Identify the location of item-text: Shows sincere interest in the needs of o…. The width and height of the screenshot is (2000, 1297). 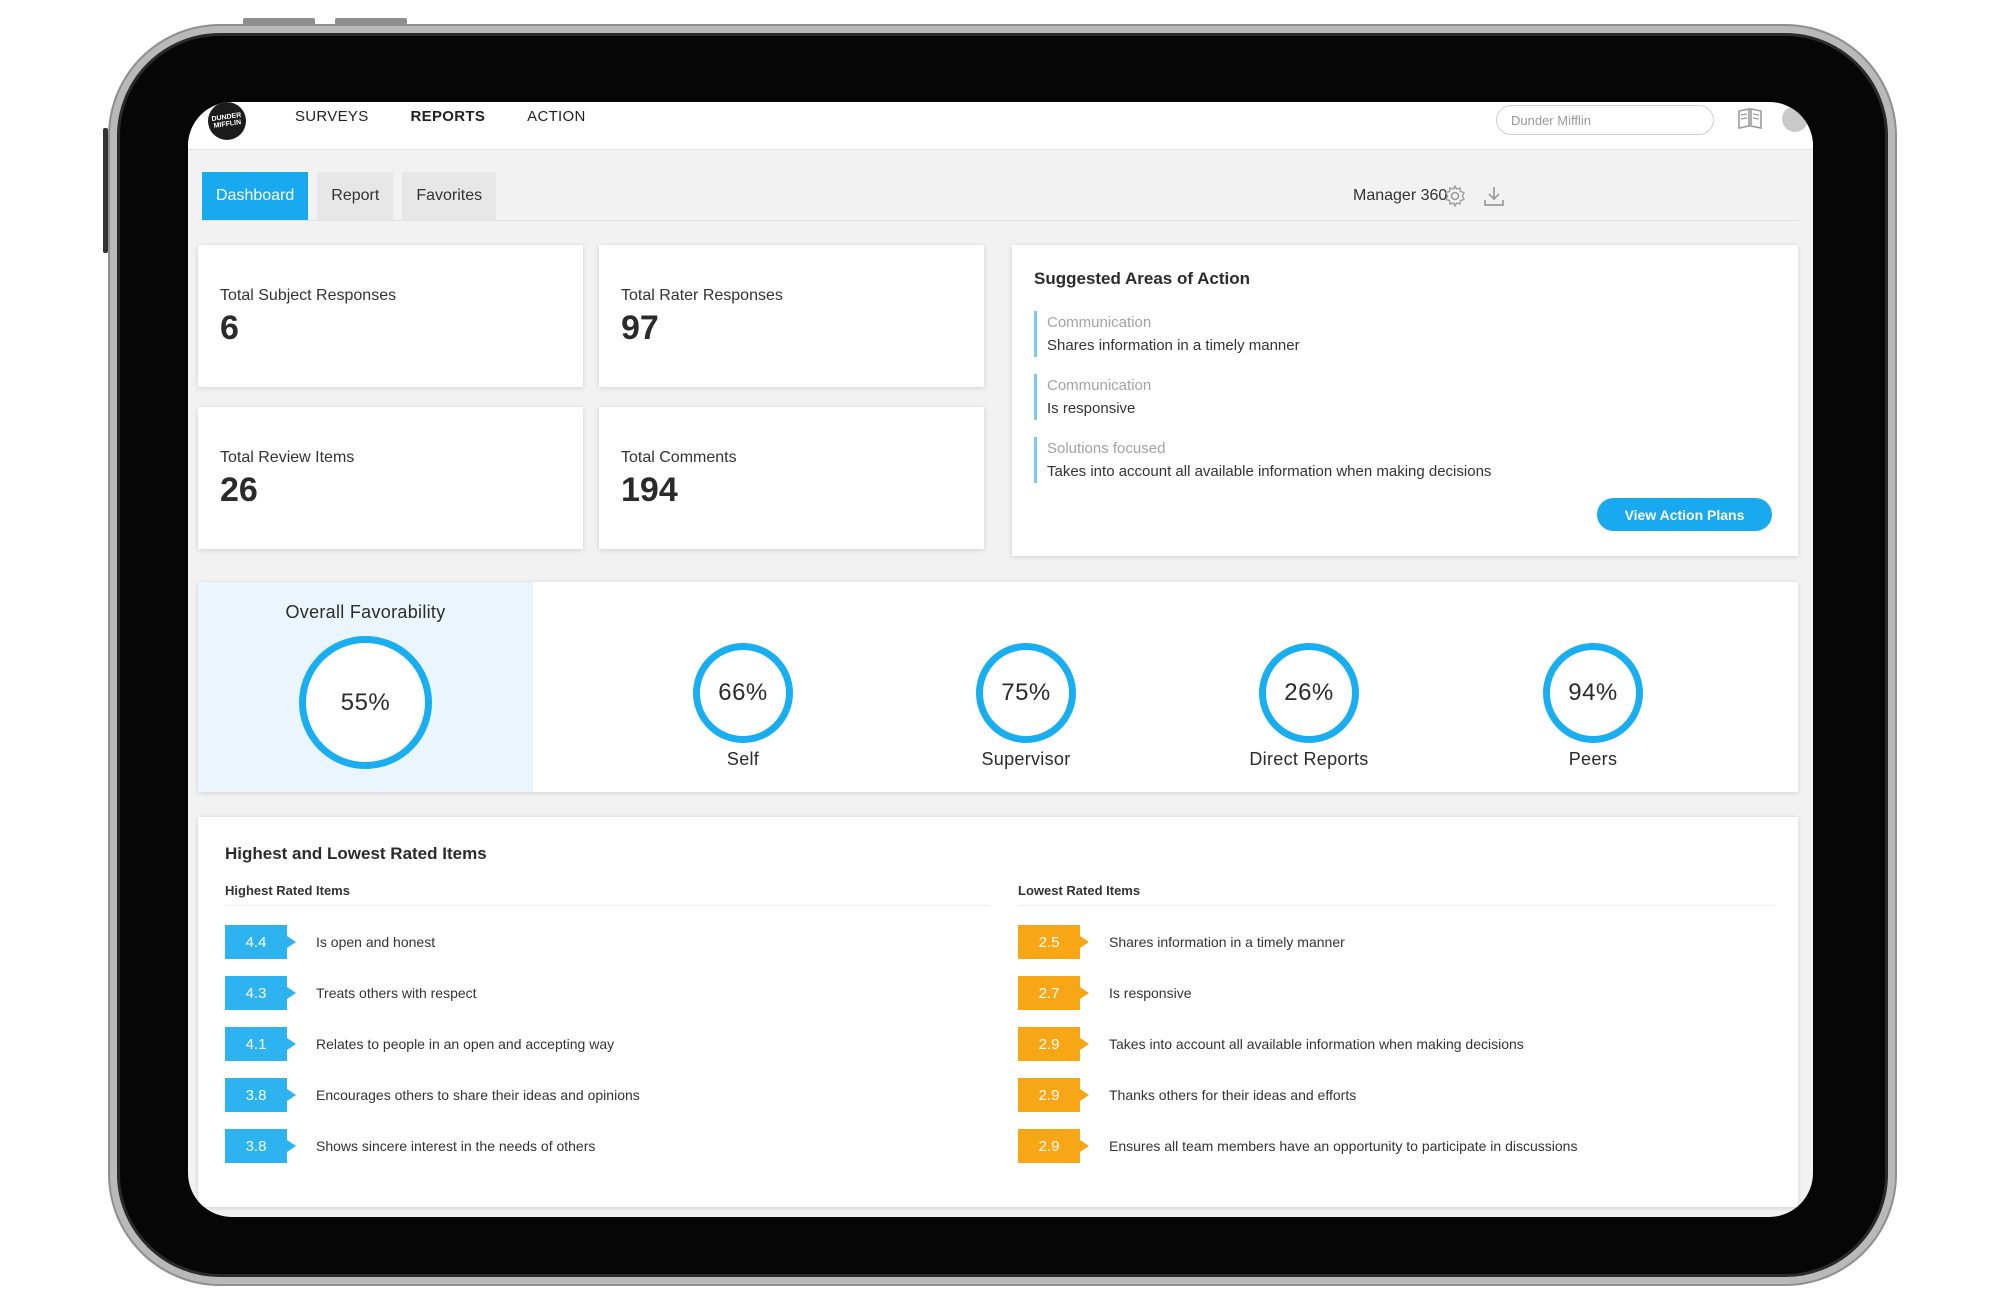
(456, 1146).